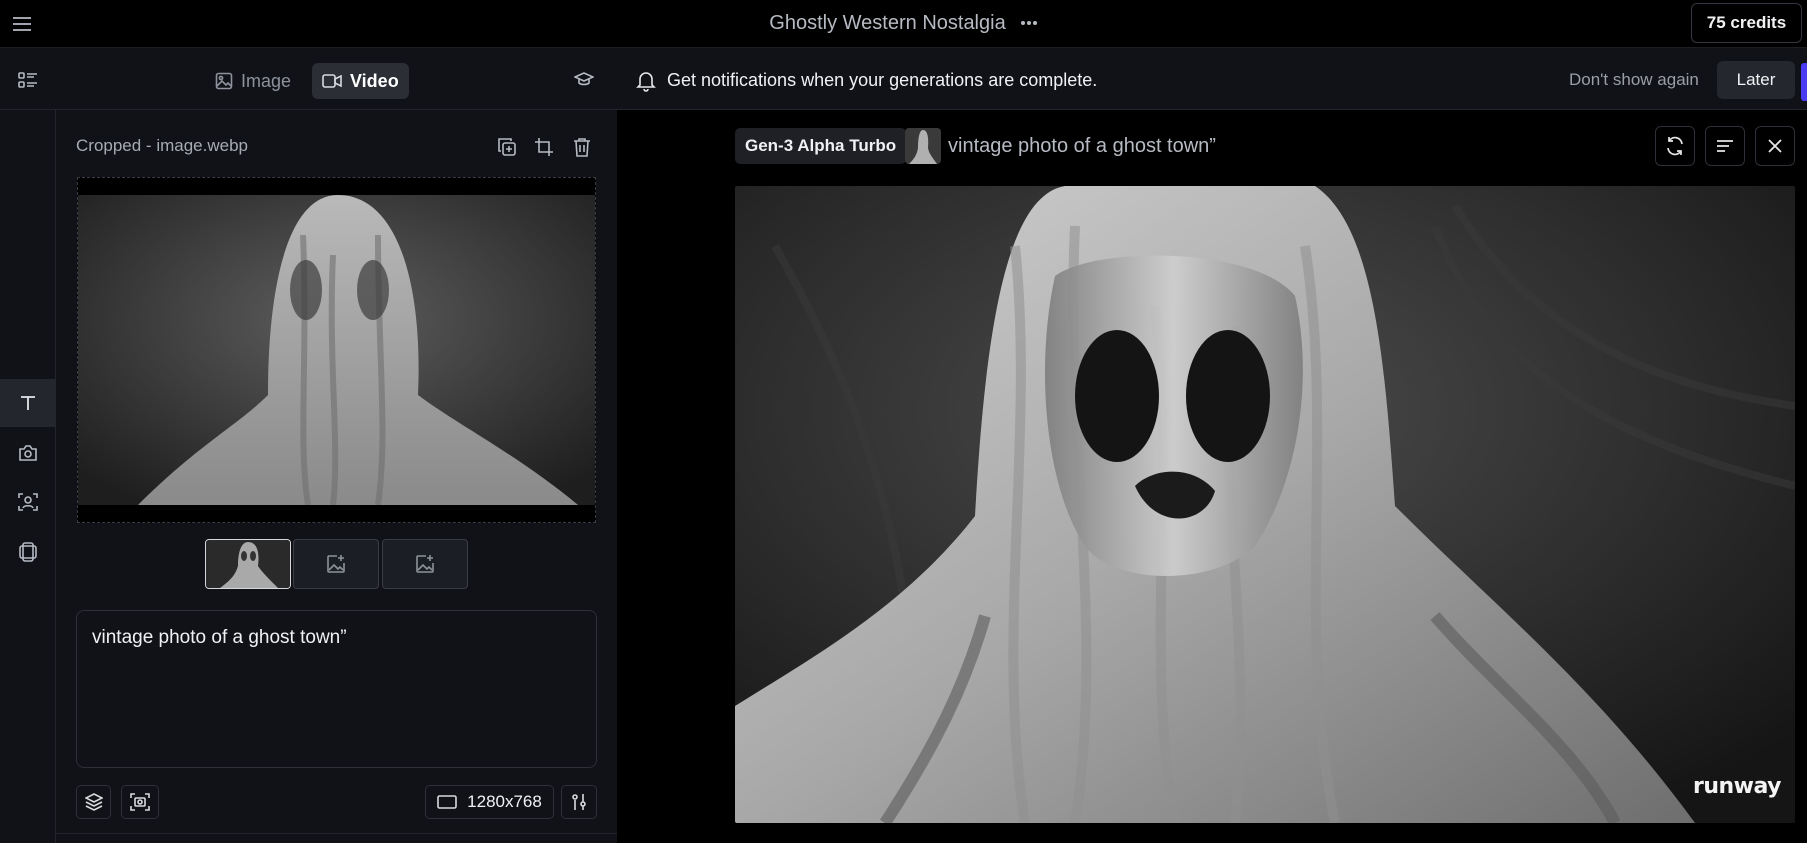 The width and height of the screenshot is (1807, 843). What do you see at coordinates (1775, 146) in the screenshot?
I see `close-icon` at bounding box center [1775, 146].